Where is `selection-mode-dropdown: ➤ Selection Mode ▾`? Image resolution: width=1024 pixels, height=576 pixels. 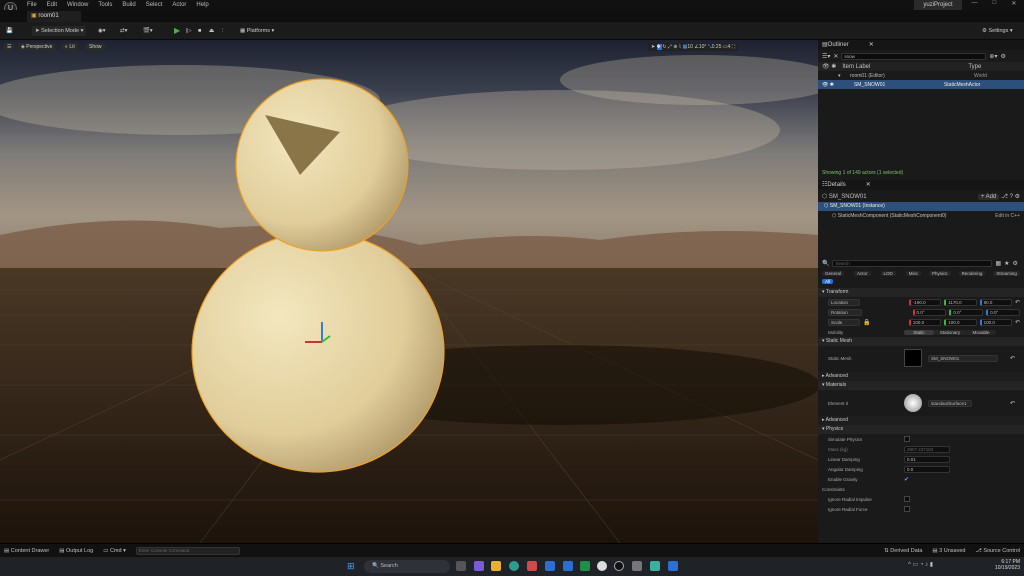 selection-mode-dropdown: ➤ Selection Mode ▾ is located at coordinates (59, 31).